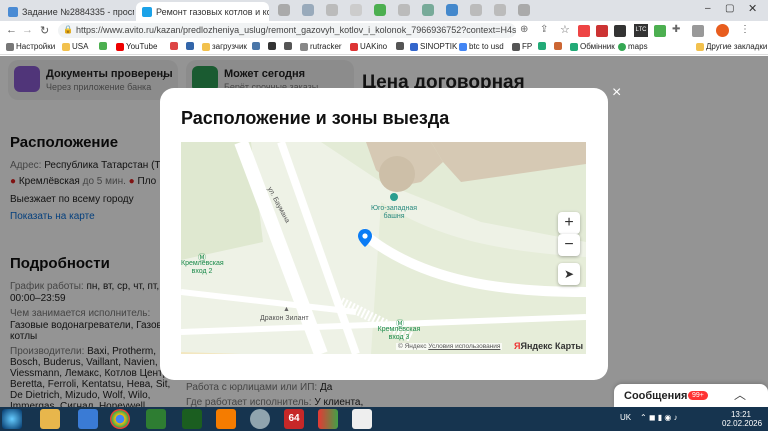 The height and width of the screenshot is (431, 768). What do you see at coordinates (286, 309) in the screenshot?
I see `monument-icon: ▲` at bounding box center [286, 309].